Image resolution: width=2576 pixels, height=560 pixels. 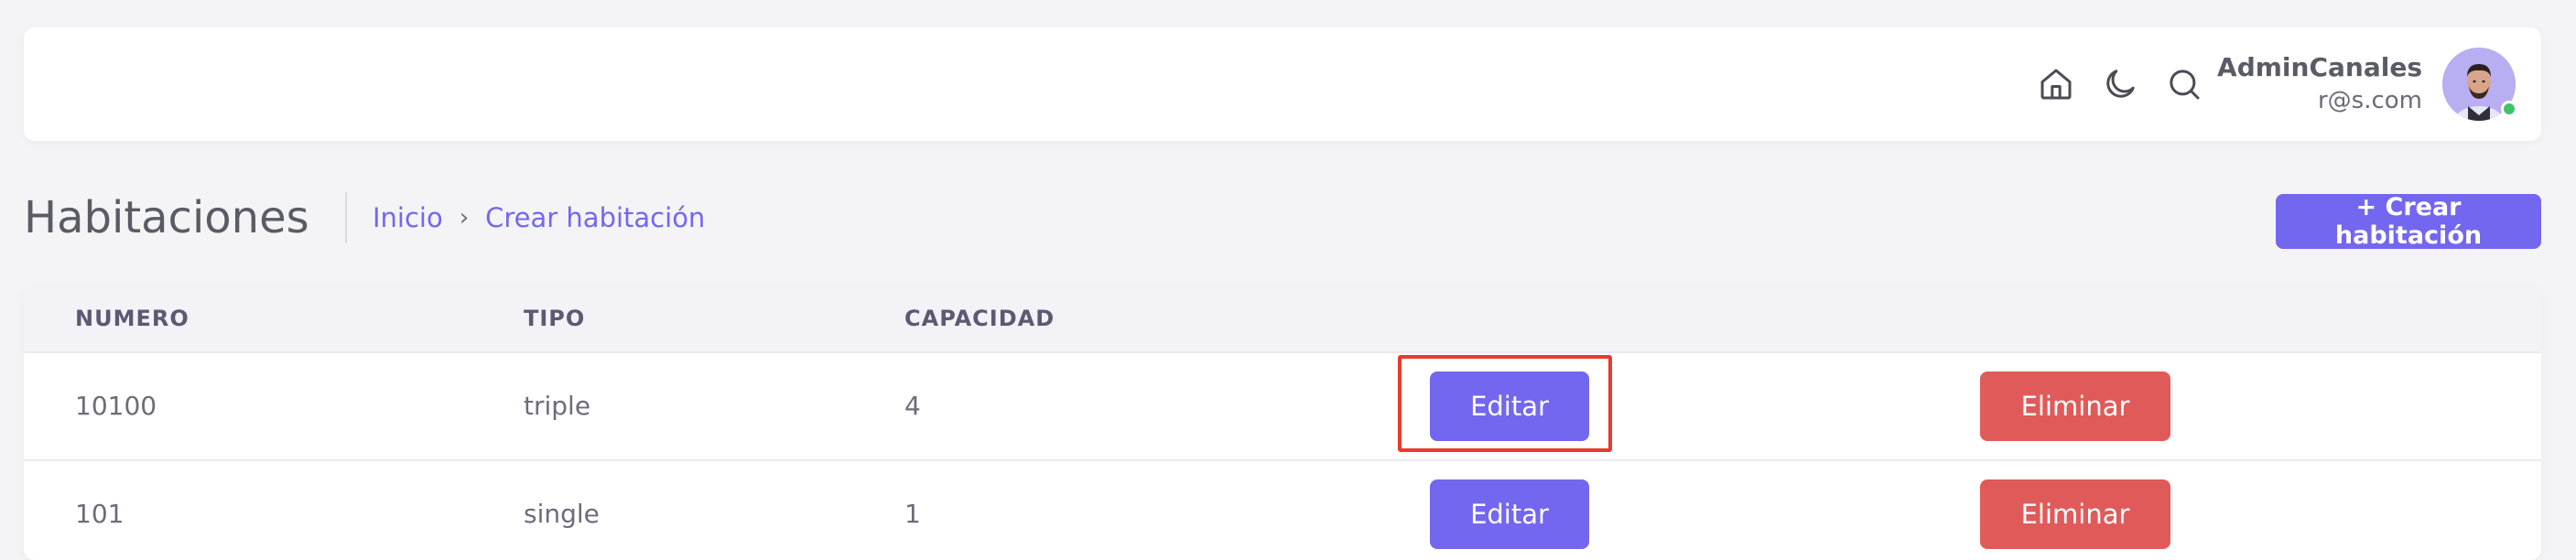 What do you see at coordinates (132, 318) in the screenshot?
I see `column-header-numero: NUMERO` at bounding box center [132, 318].